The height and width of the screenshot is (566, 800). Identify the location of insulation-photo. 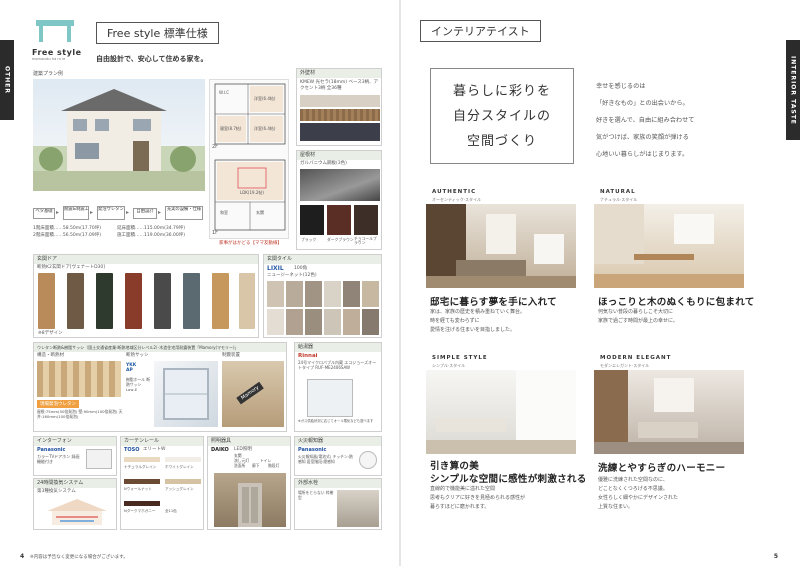
(79, 379).